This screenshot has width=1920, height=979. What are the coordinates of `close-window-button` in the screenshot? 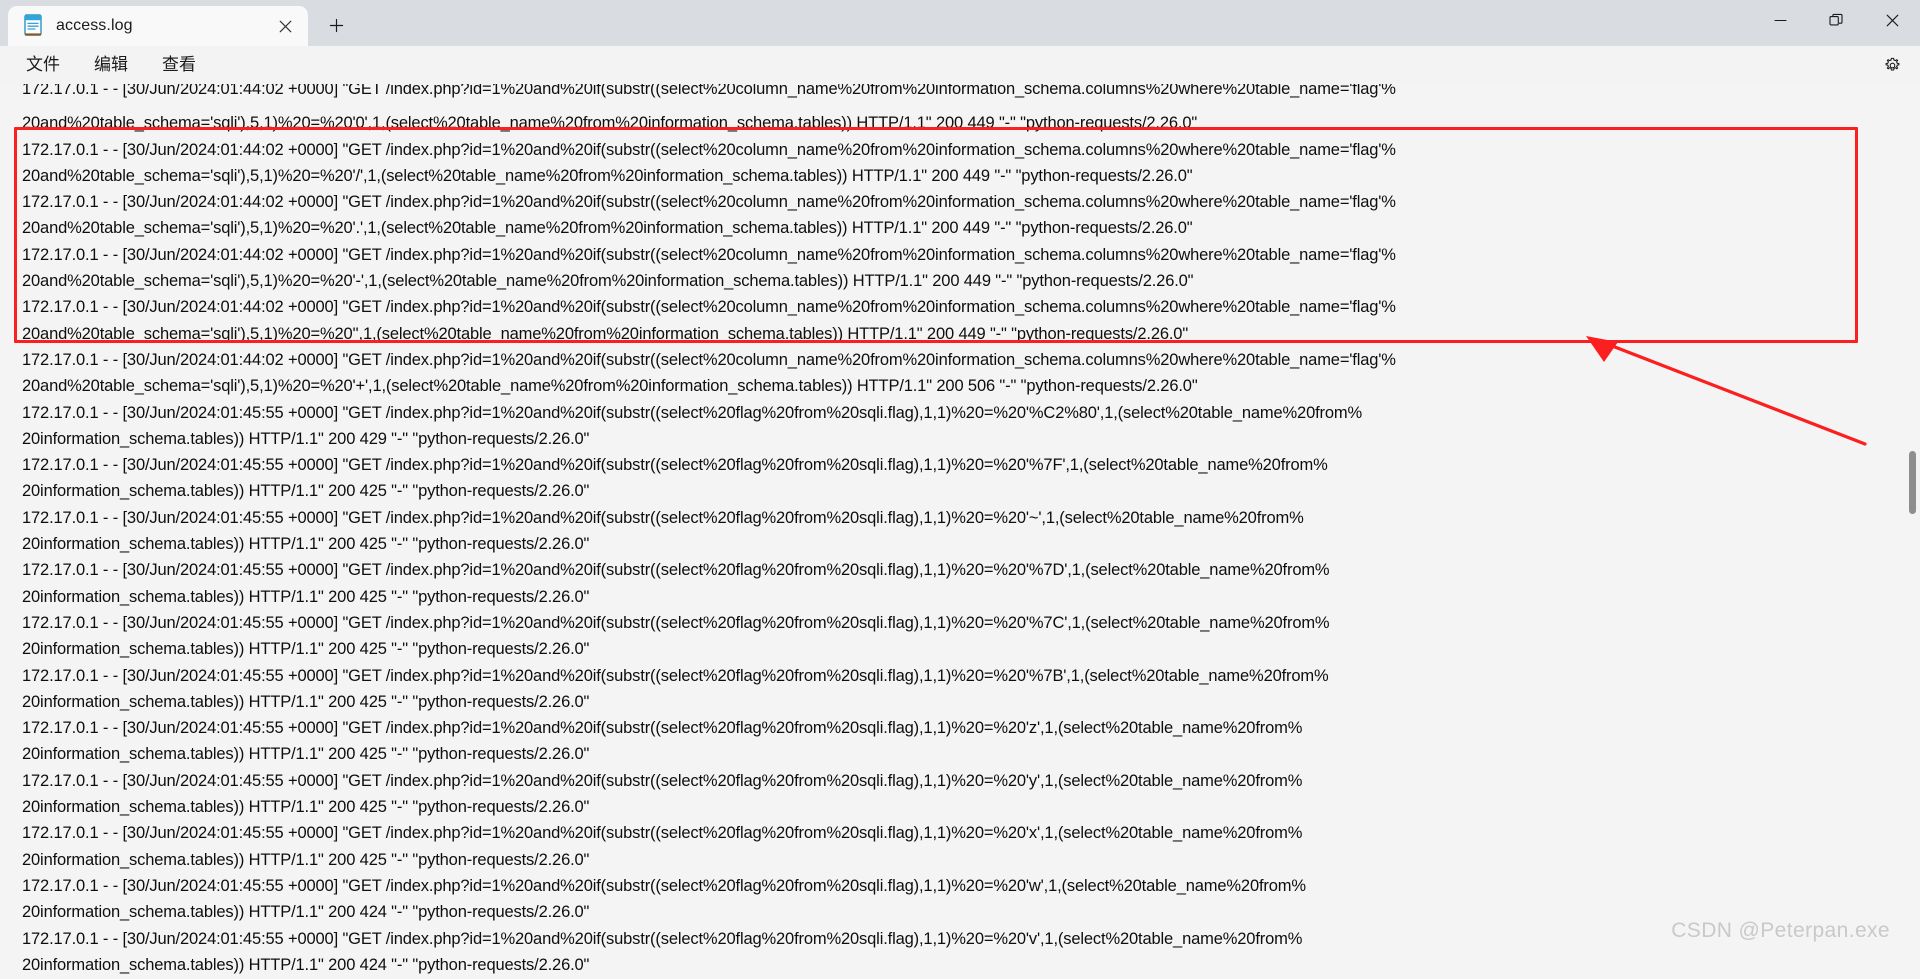 It's located at (1892, 20).